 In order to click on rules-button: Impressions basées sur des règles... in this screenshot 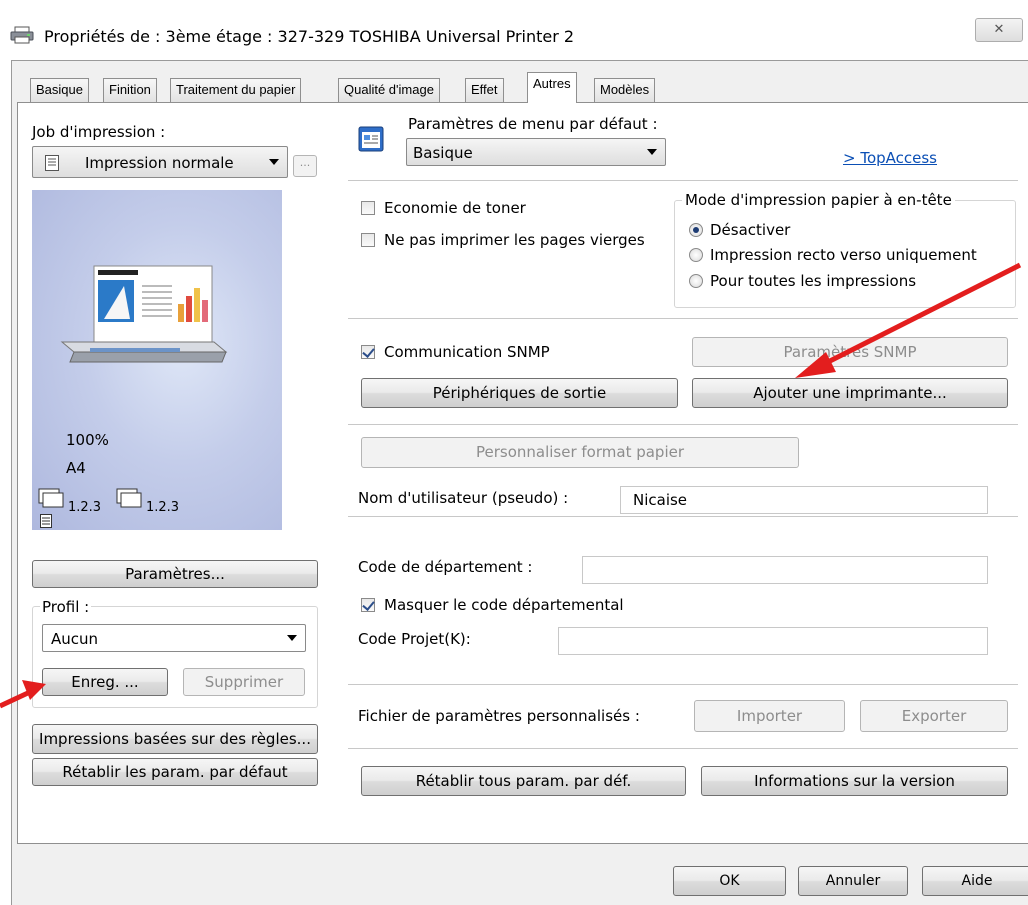, I will do `click(175, 739)`.